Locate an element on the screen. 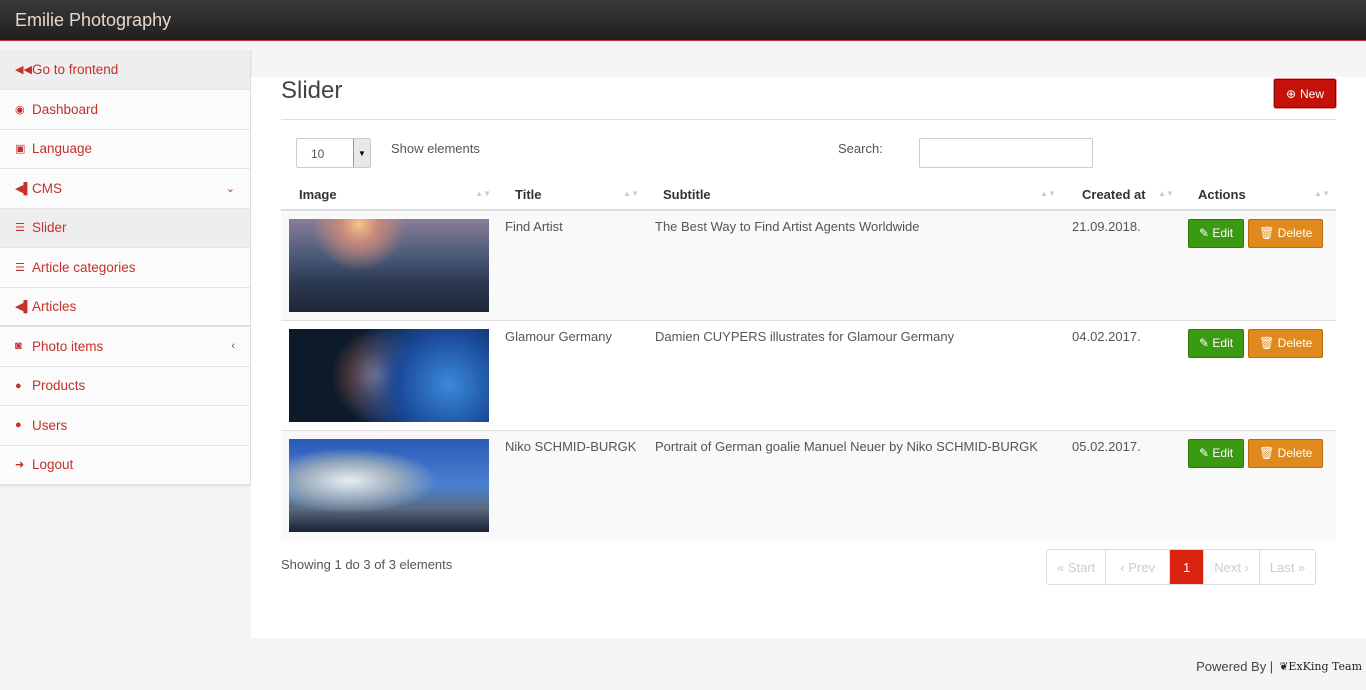 Image resolution: width=1366 pixels, height=690 pixels. title-cell: Glamour Germany is located at coordinates (571, 375).